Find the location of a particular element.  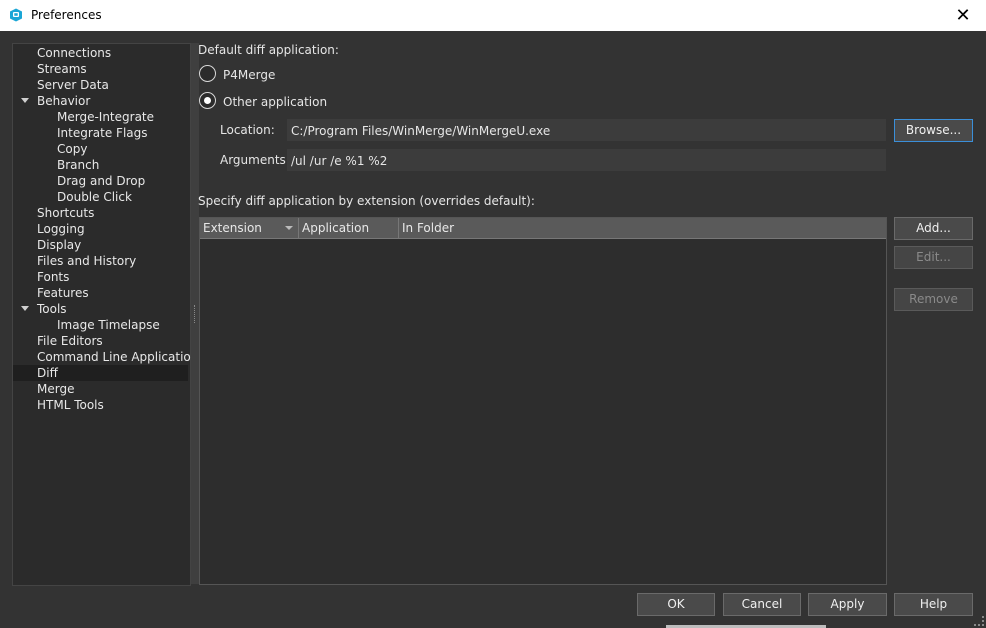

ok-button: OK is located at coordinates (676, 604).